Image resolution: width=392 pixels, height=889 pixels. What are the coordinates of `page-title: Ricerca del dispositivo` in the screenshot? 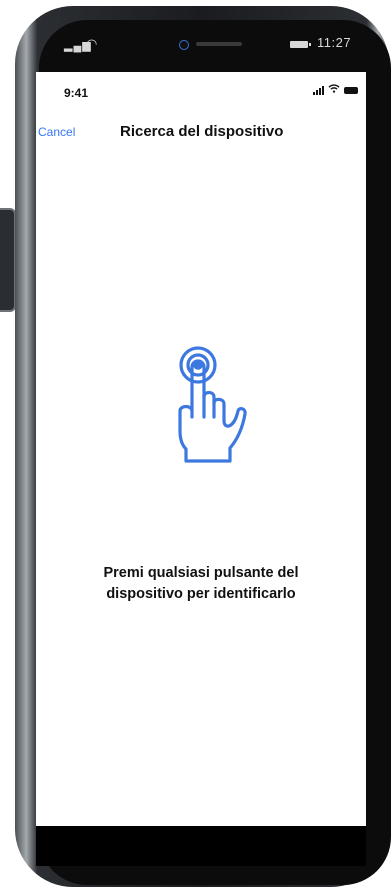 It's located at (202, 131).